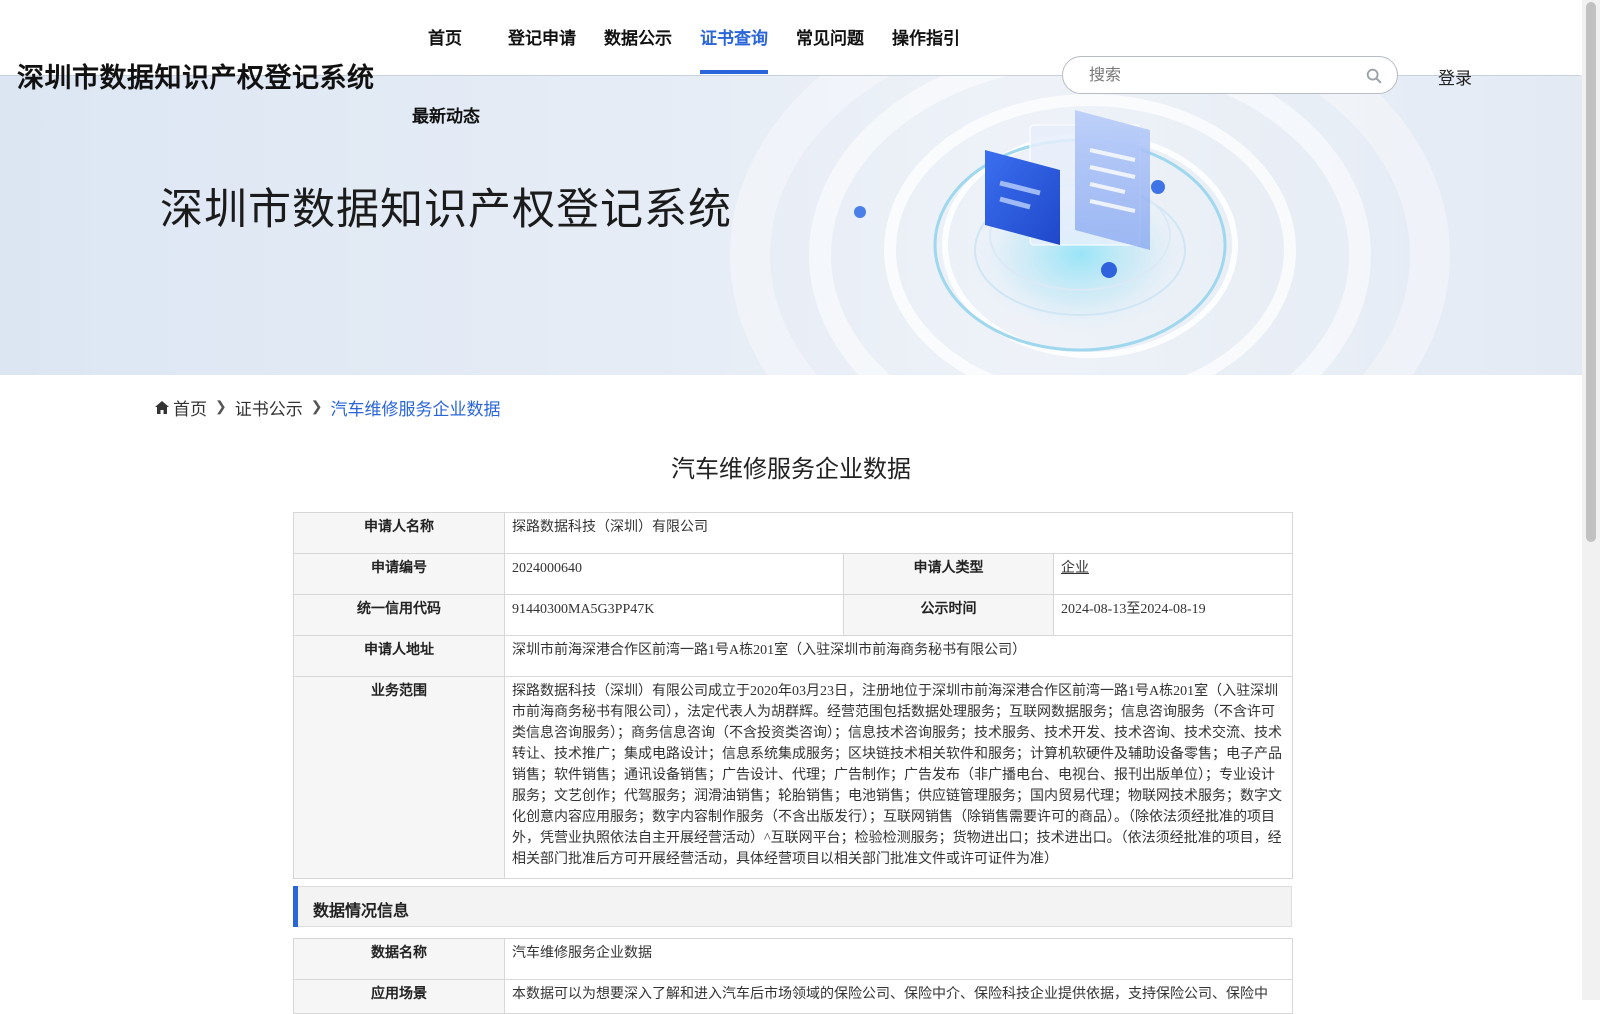 The width and height of the screenshot is (1600, 1014). I want to click on banner-illustration, so click(1090, 225).